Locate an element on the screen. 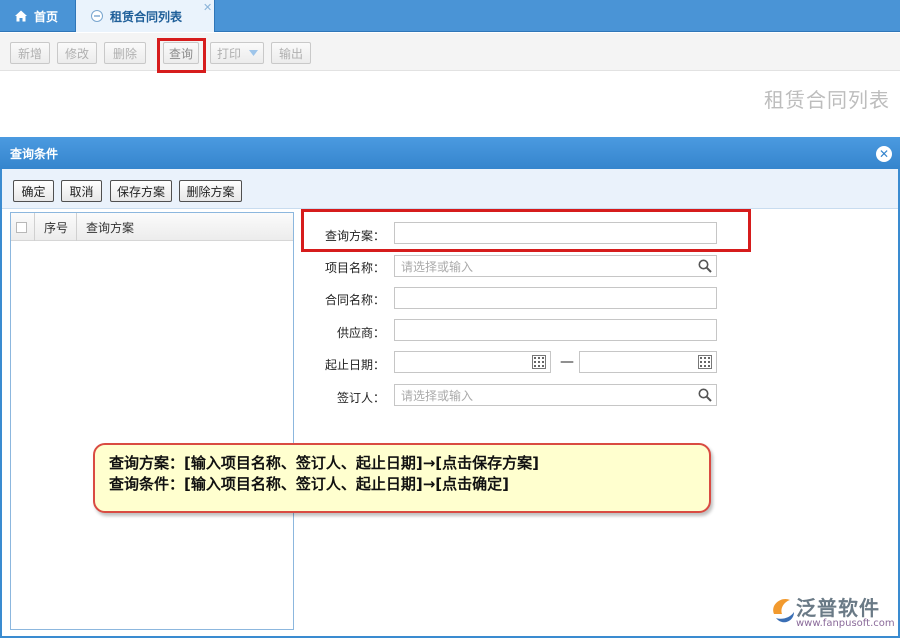 The height and width of the screenshot is (638, 900). project-placeholder: 请选择或输入 is located at coordinates (437, 266).